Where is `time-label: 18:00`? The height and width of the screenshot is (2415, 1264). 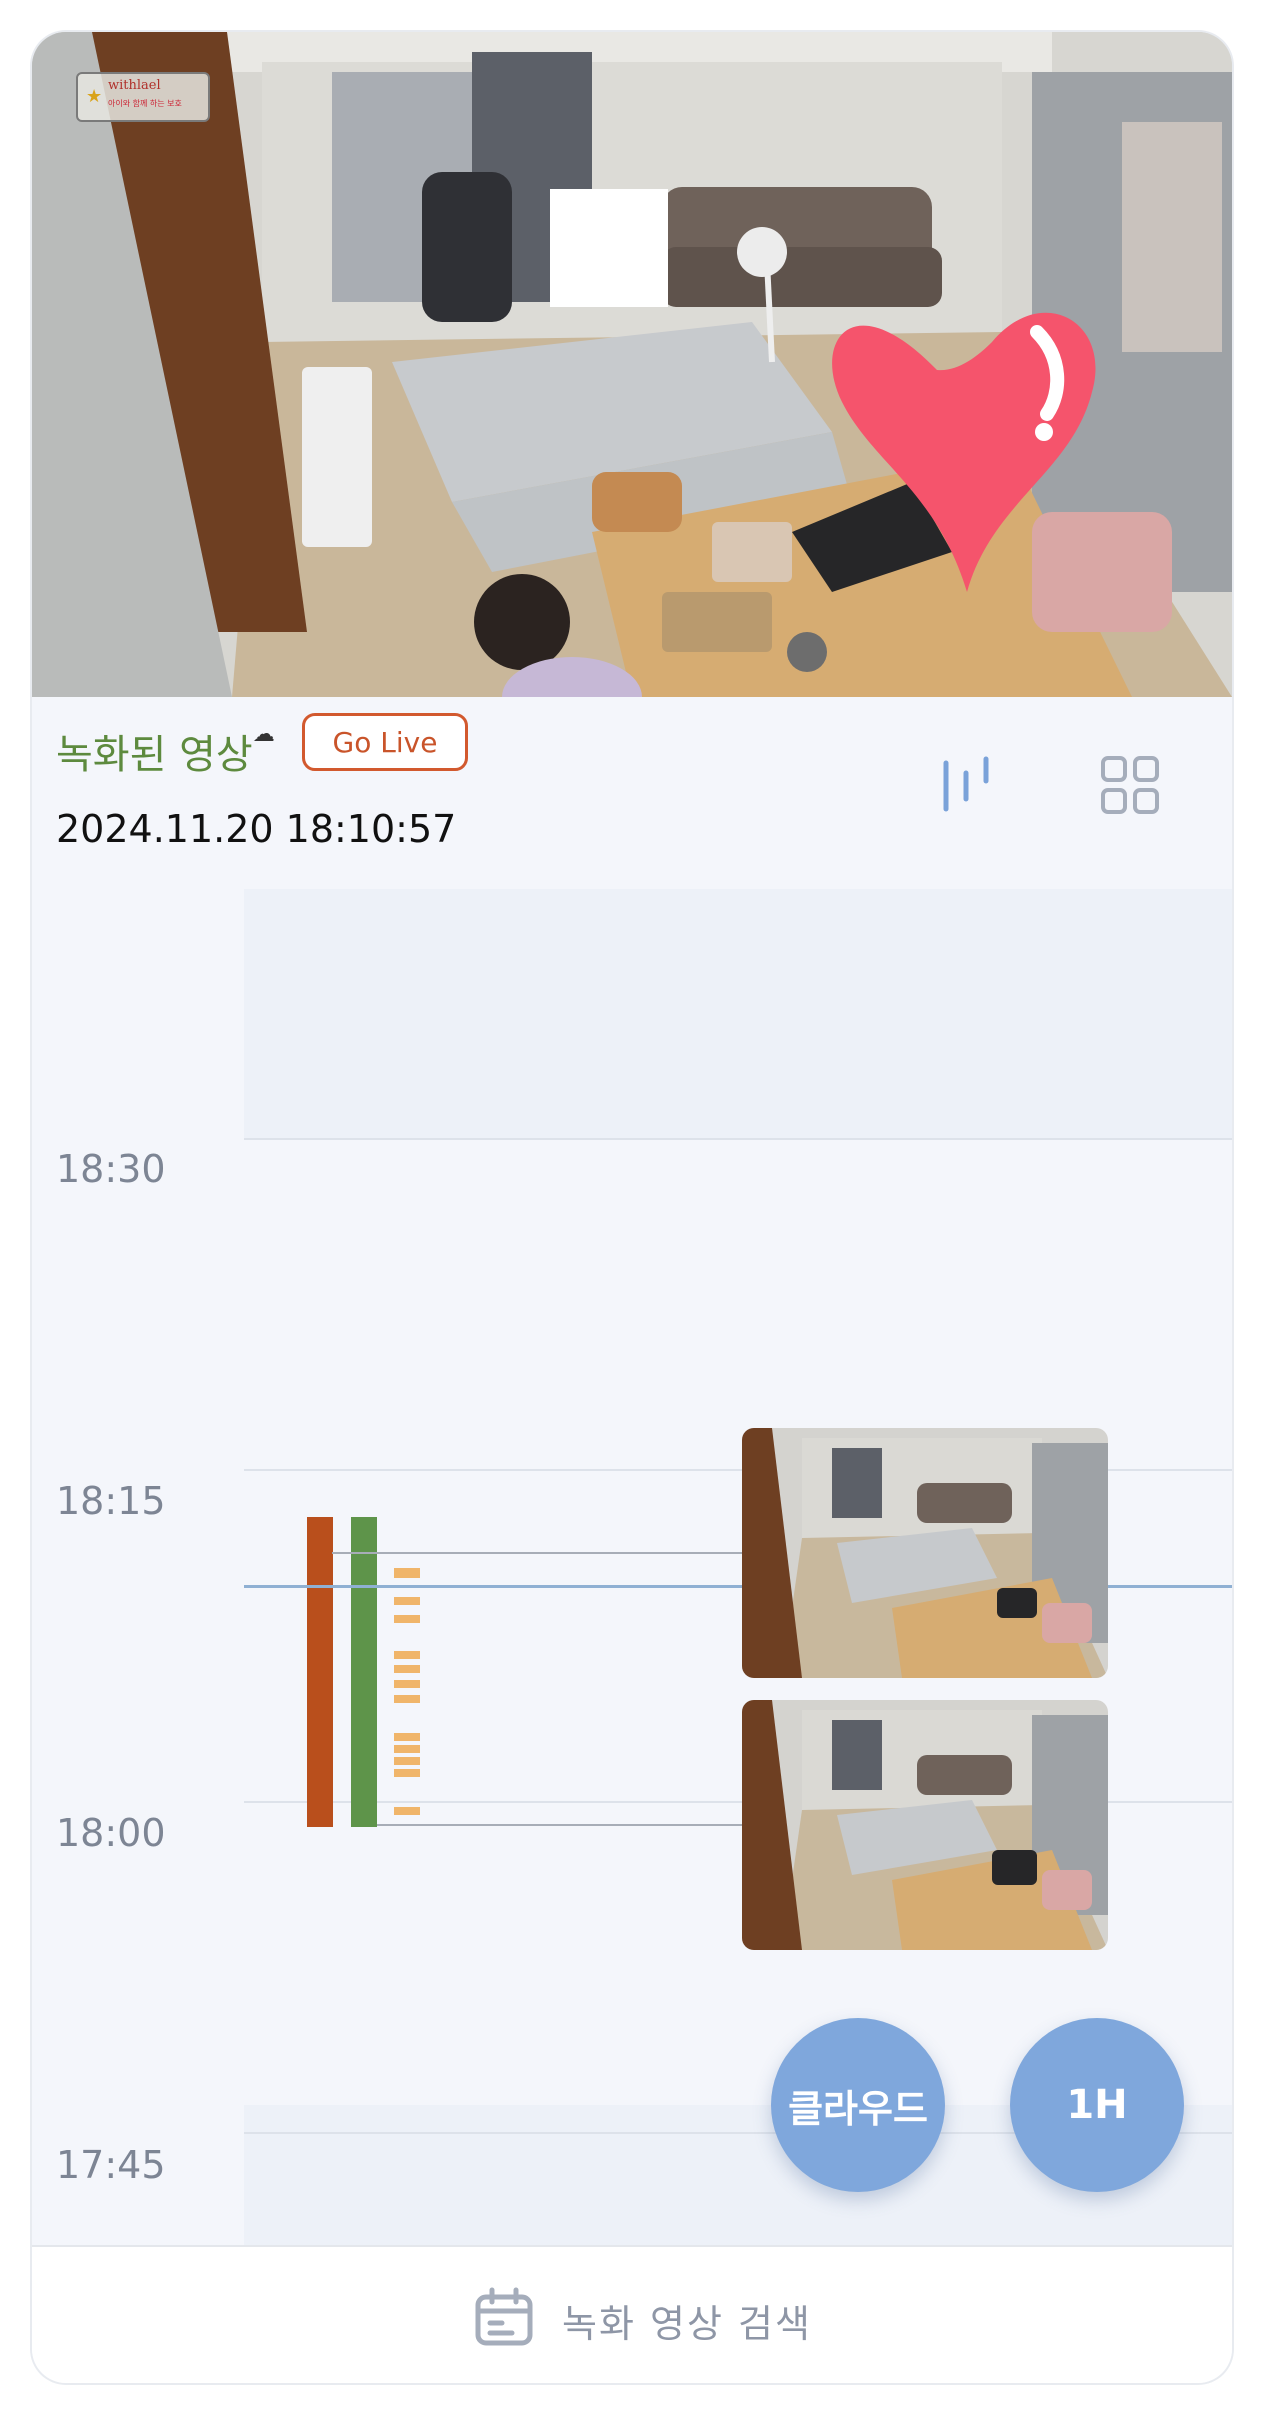 time-label: 18:00 is located at coordinates (111, 1833).